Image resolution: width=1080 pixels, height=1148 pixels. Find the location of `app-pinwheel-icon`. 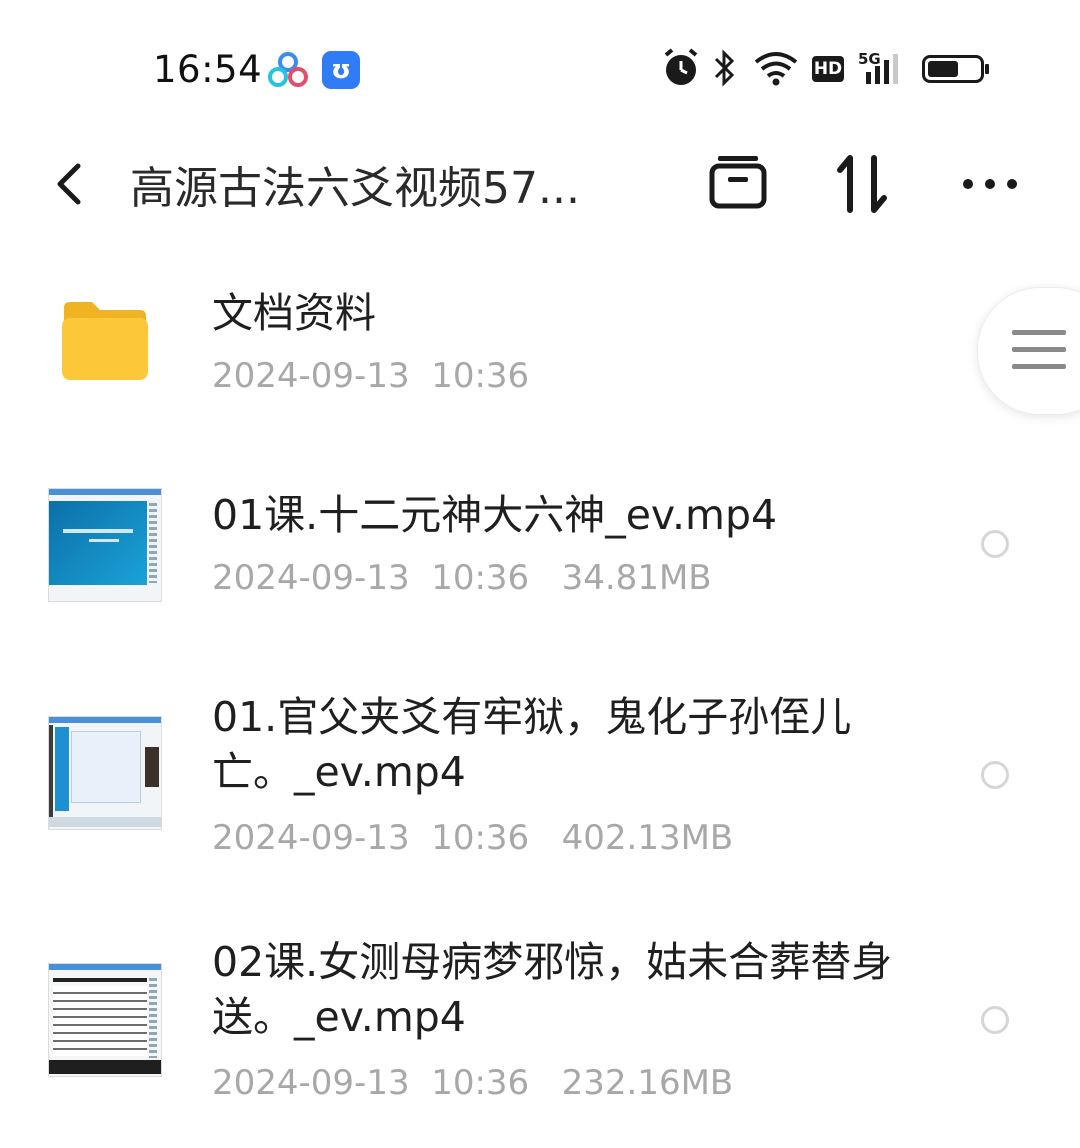

app-pinwheel-icon is located at coordinates (288, 69).